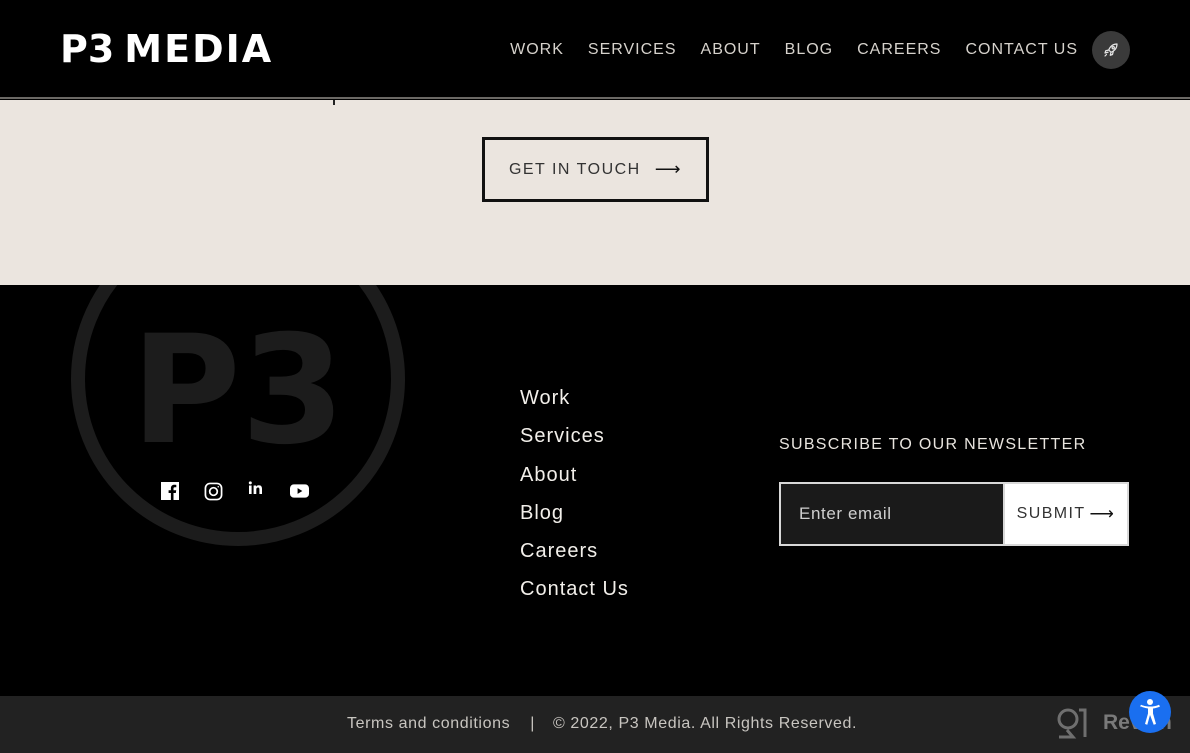 This screenshot has width=1190, height=753. I want to click on nav-contact-us: CONTACT US, so click(1021, 50).